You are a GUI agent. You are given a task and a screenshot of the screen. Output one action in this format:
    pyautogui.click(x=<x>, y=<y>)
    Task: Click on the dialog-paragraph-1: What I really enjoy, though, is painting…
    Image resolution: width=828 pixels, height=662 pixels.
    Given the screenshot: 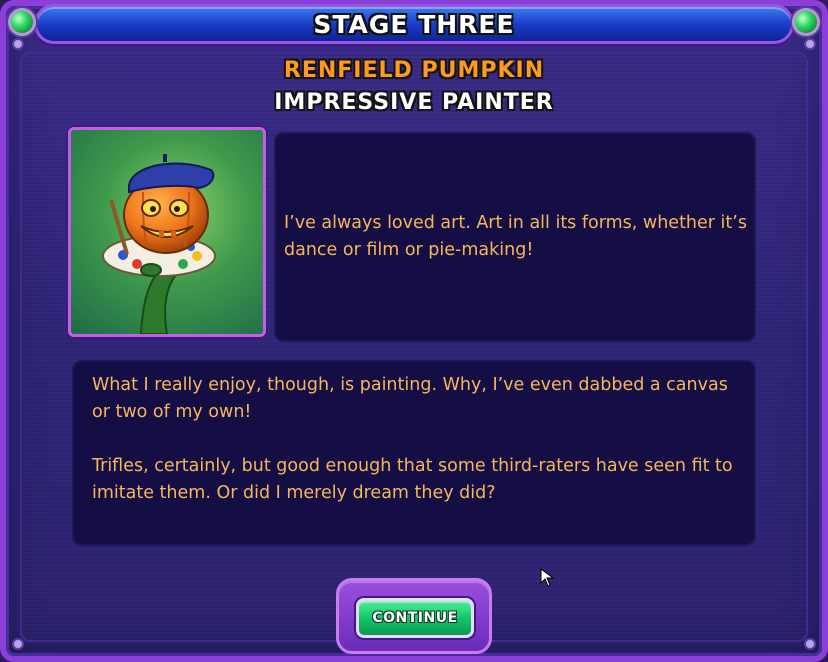 What is the action you would take?
    pyautogui.click(x=410, y=398)
    